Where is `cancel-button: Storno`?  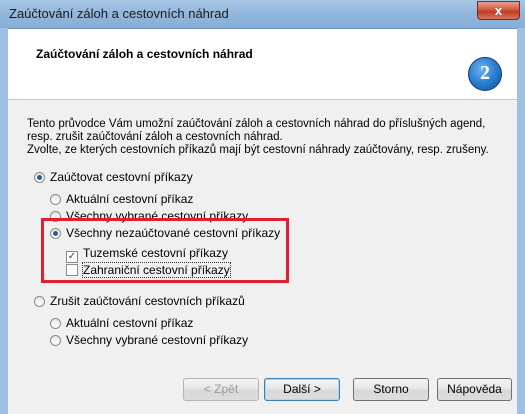
cancel-button: Storno is located at coordinates (391, 389).